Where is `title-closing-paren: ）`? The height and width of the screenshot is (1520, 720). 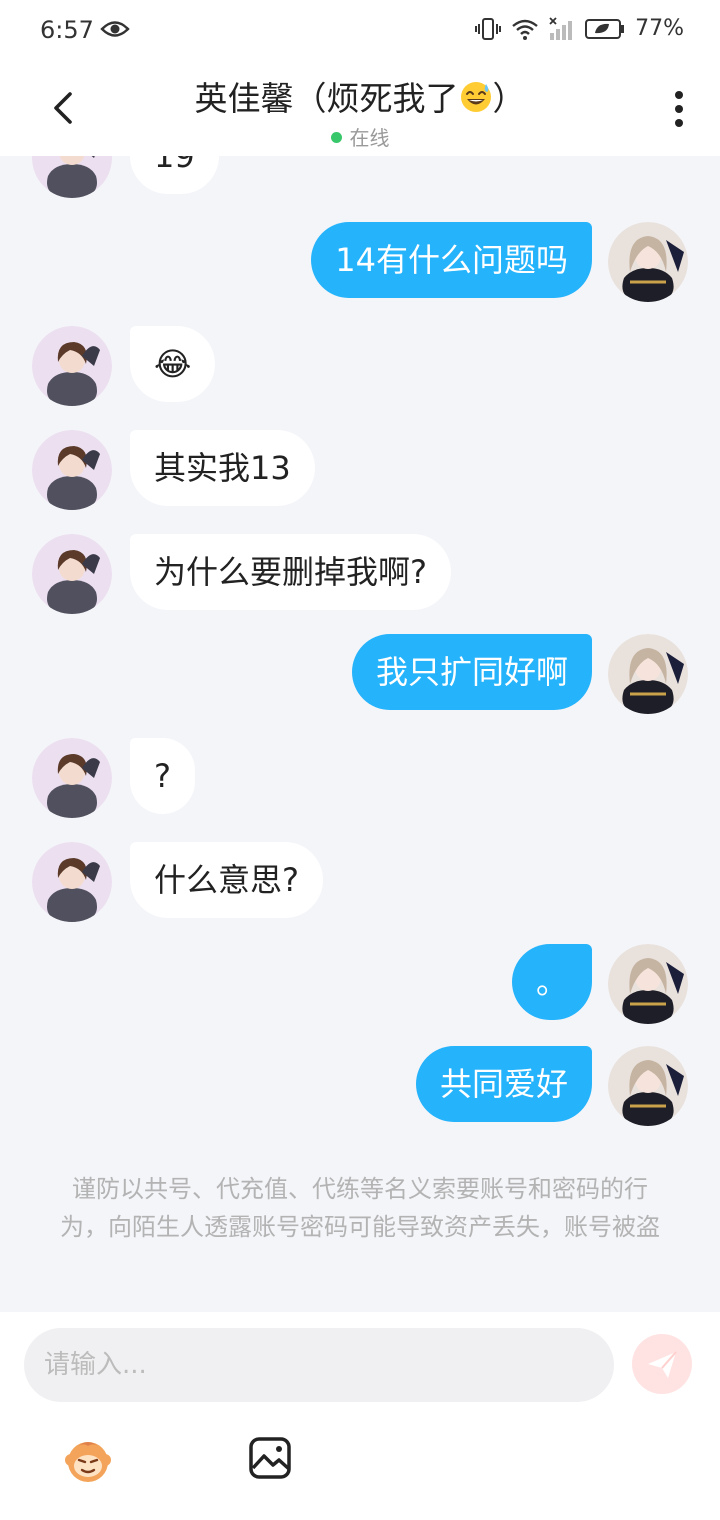
title-closing-paren: ） is located at coordinates (509, 98).